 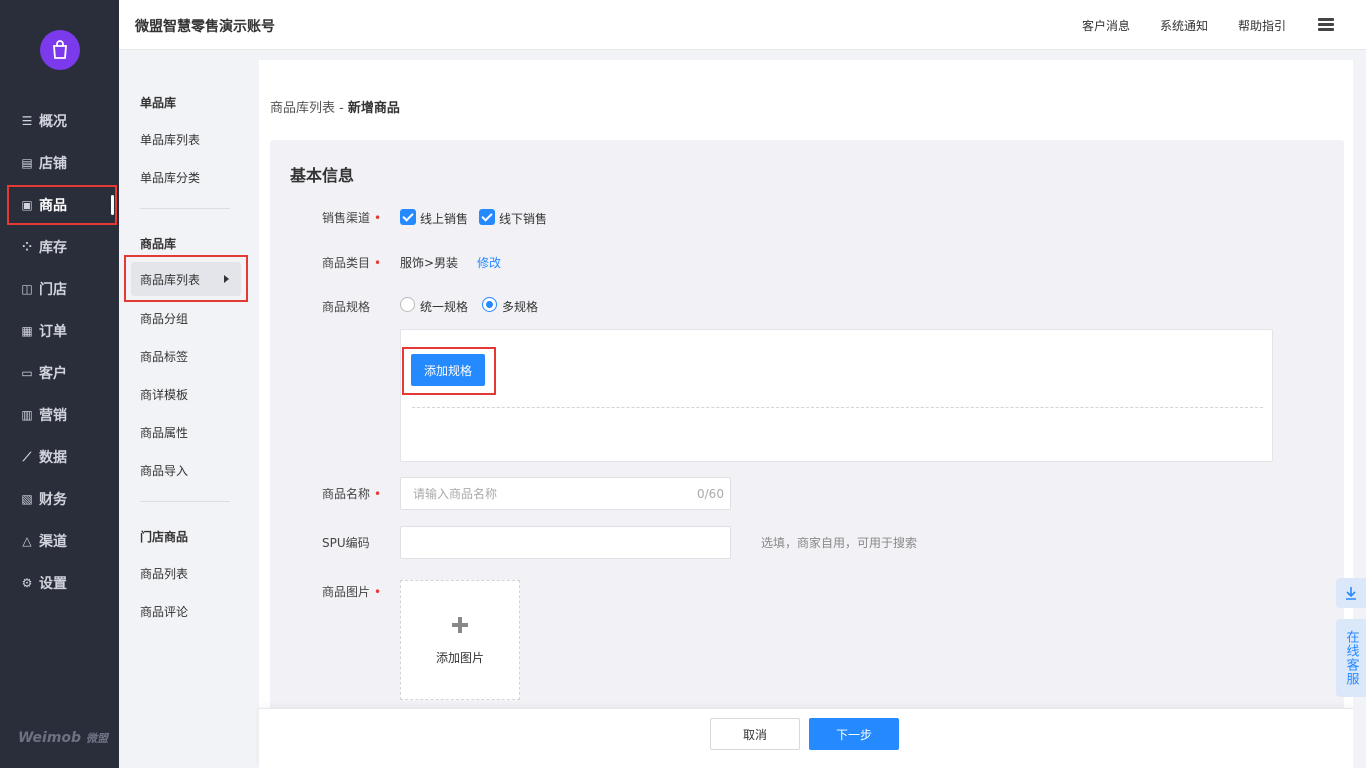 I want to click on multi-spec-label: 多规格, so click(x=520, y=307).